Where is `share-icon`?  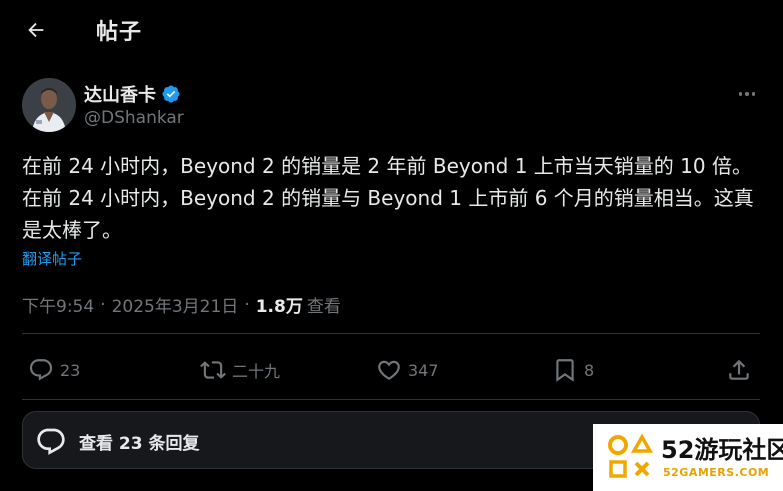 share-icon is located at coordinates (739, 369).